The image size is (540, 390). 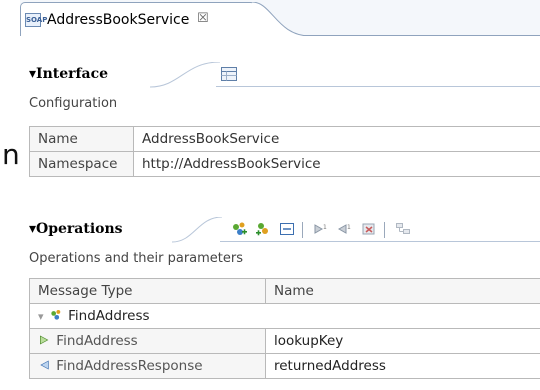 I want to click on add-parameter-icon, so click(x=263, y=229).